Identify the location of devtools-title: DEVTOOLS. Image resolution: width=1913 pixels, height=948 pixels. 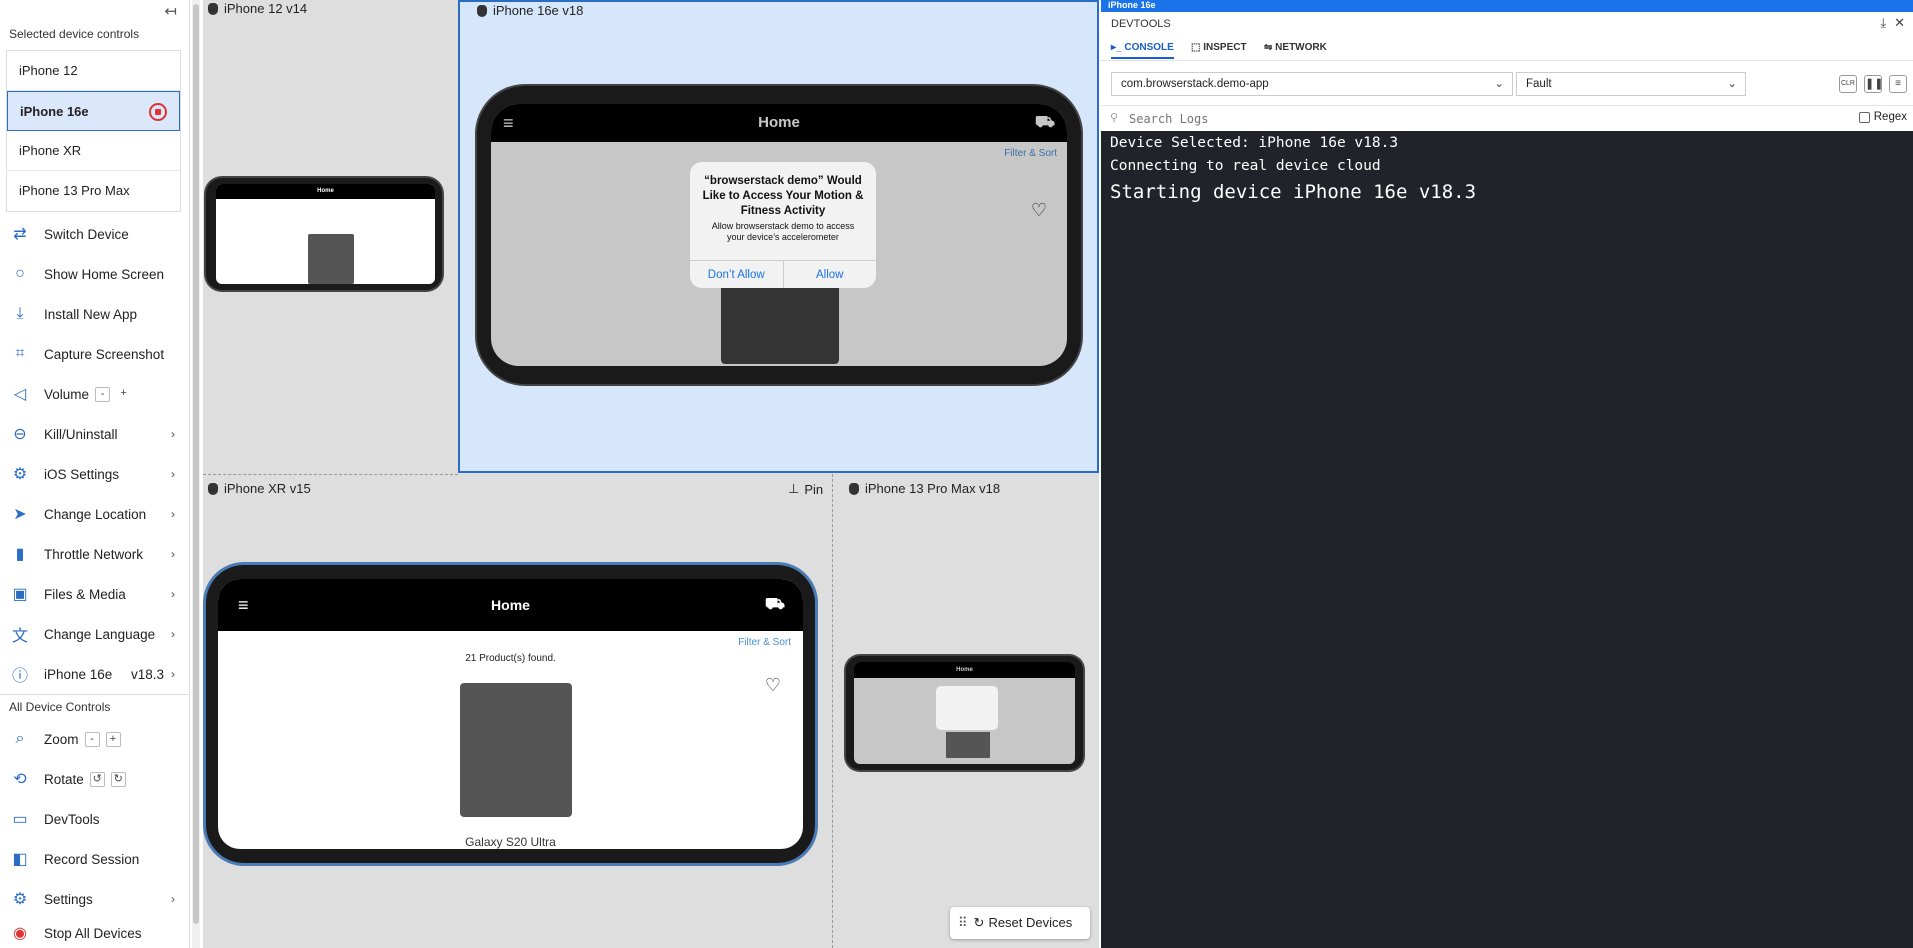
(1141, 24).